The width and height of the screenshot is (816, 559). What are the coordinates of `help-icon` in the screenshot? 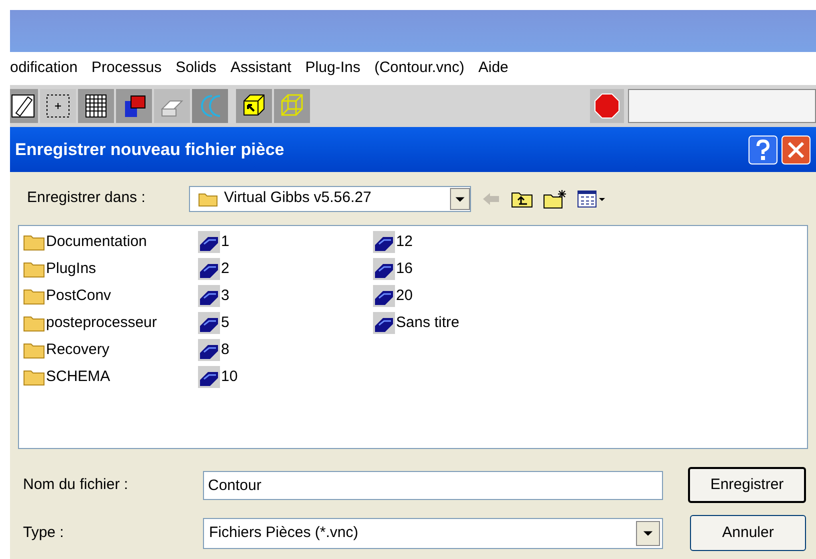 It's located at (763, 149).